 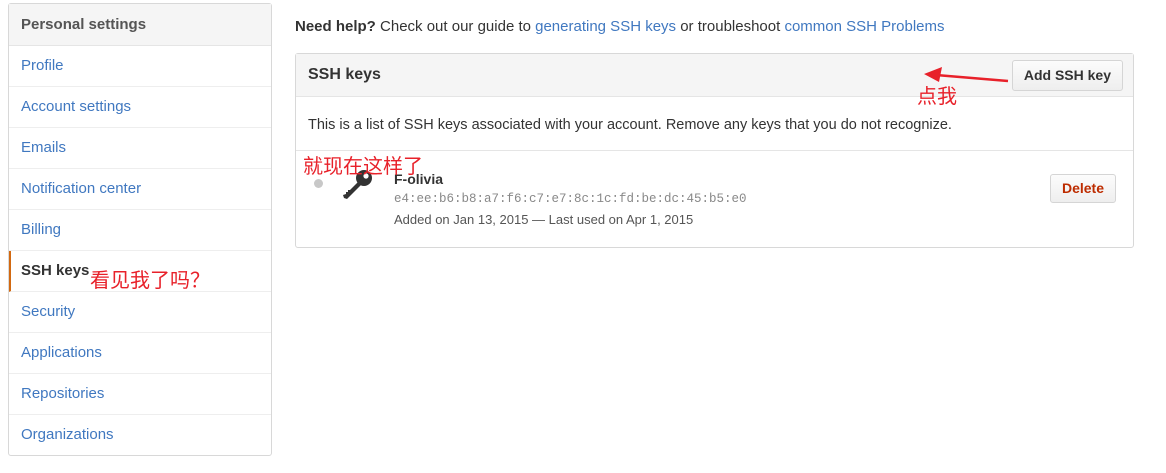 I want to click on sidebar-item-repositories: Repositories, so click(x=140, y=394).